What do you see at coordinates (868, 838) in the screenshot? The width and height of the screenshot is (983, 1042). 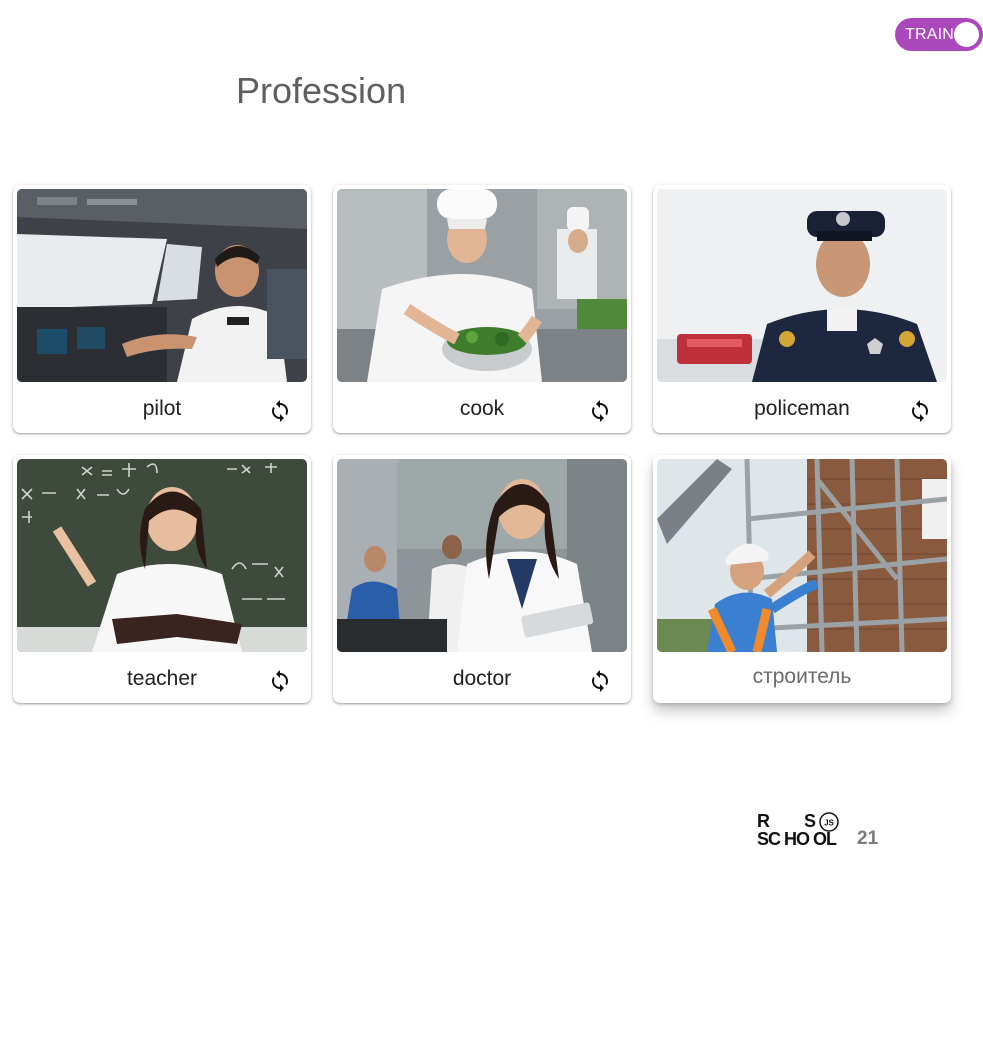 I see `svg-text: 21` at bounding box center [868, 838].